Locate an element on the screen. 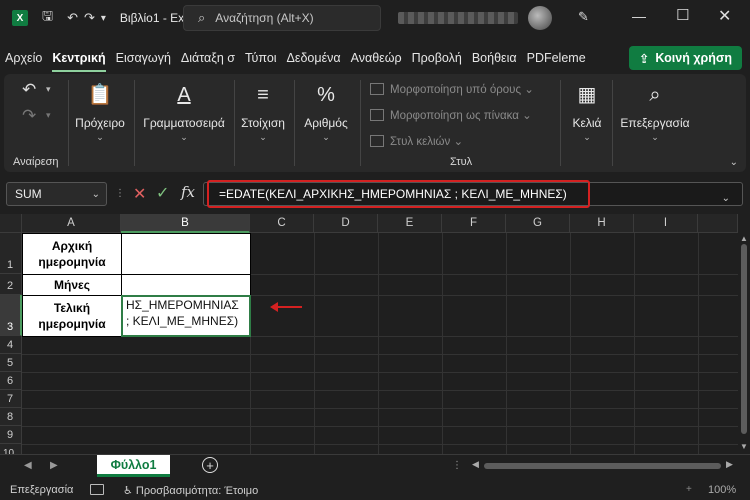 This screenshot has width=750, height=500. row-header: 2 is located at coordinates (11, 284).